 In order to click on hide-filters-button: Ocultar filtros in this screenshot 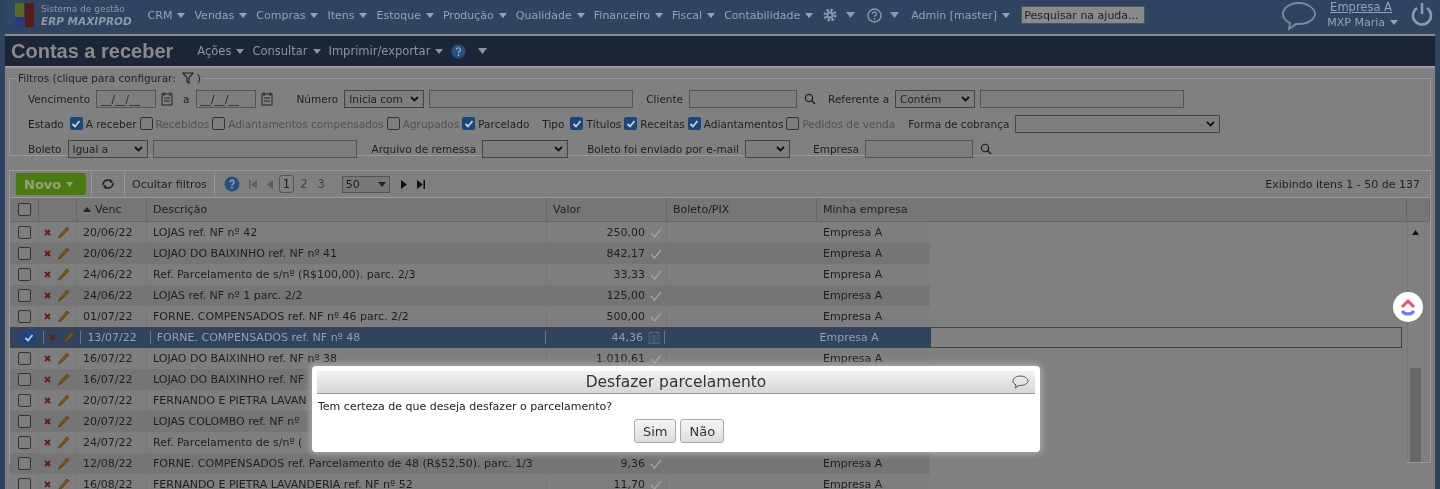, I will do `click(169, 184)`.